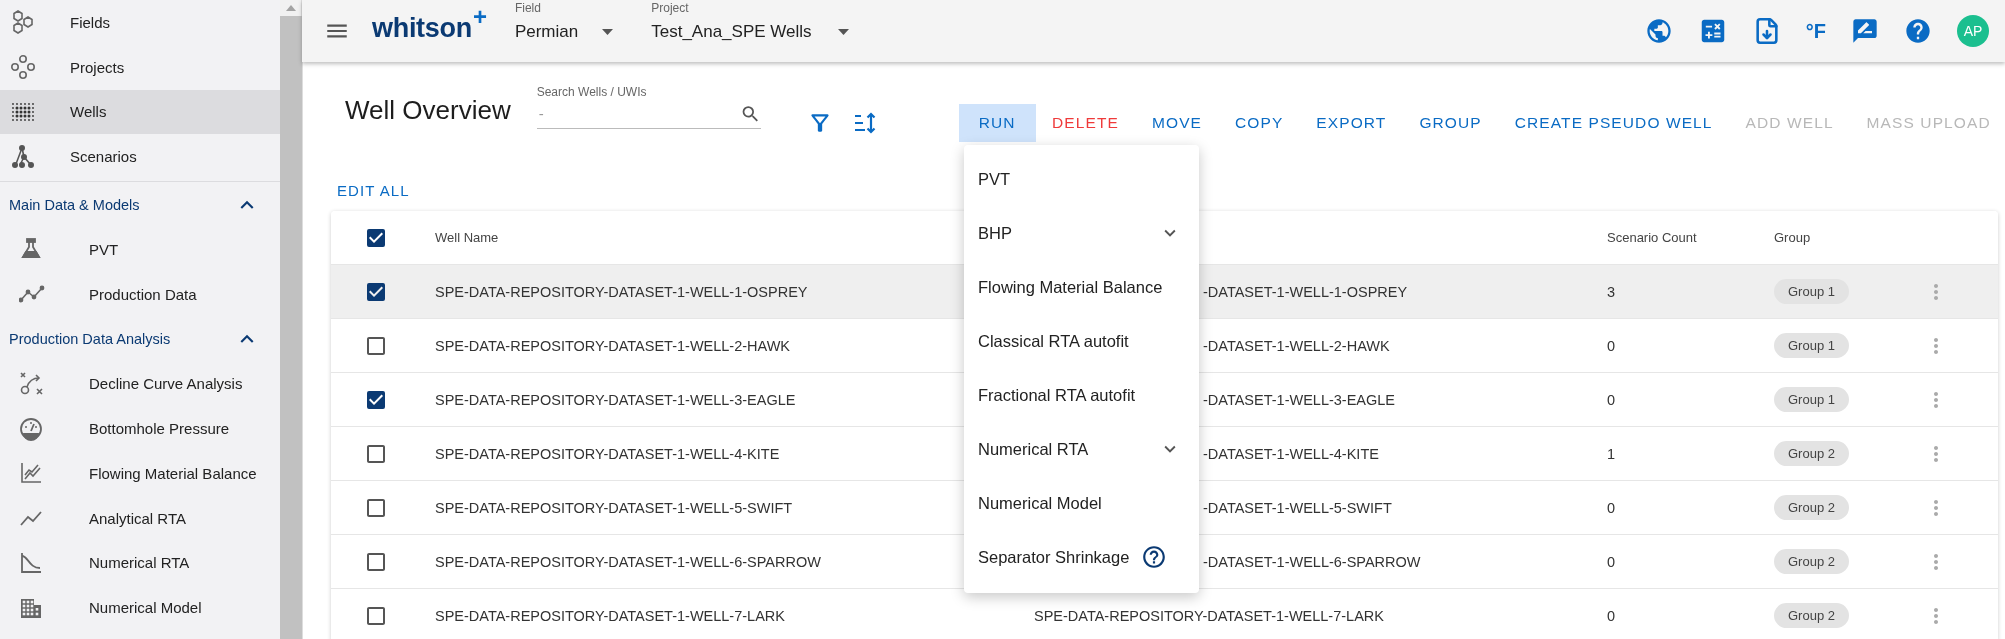 Image resolution: width=2005 pixels, height=639 pixels. Describe the element at coordinates (97, 67) in the screenshot. I see `nav-label: Projects` at that location.